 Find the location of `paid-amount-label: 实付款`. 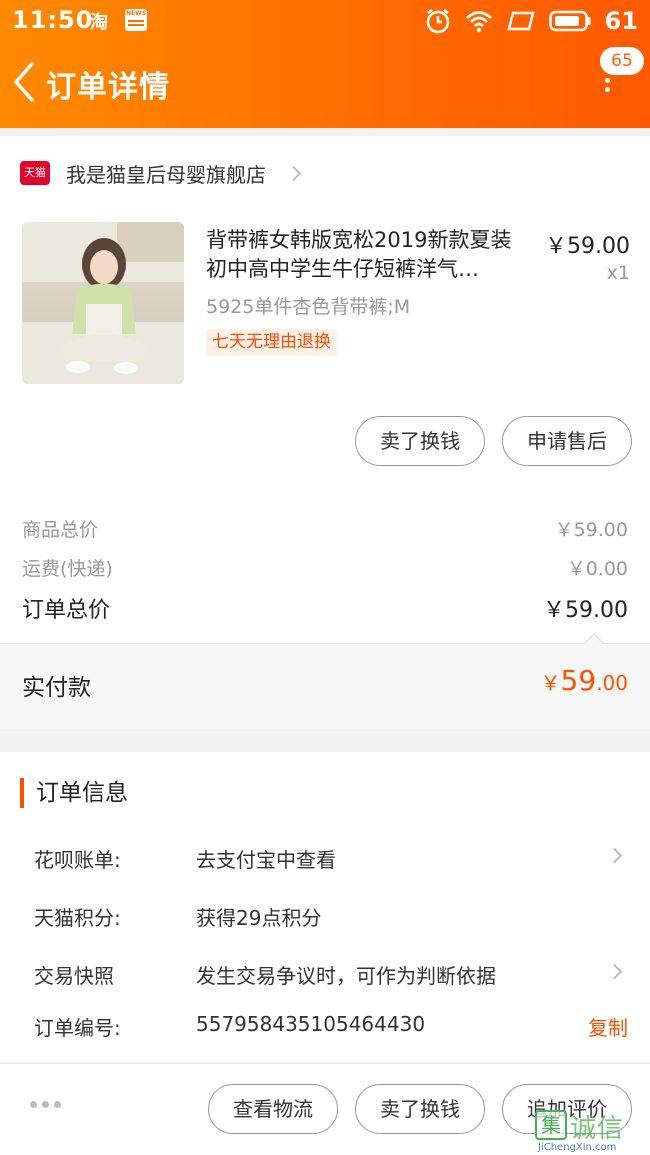

paid-amount-label: 实付款 is located at coordinates (56, 688).